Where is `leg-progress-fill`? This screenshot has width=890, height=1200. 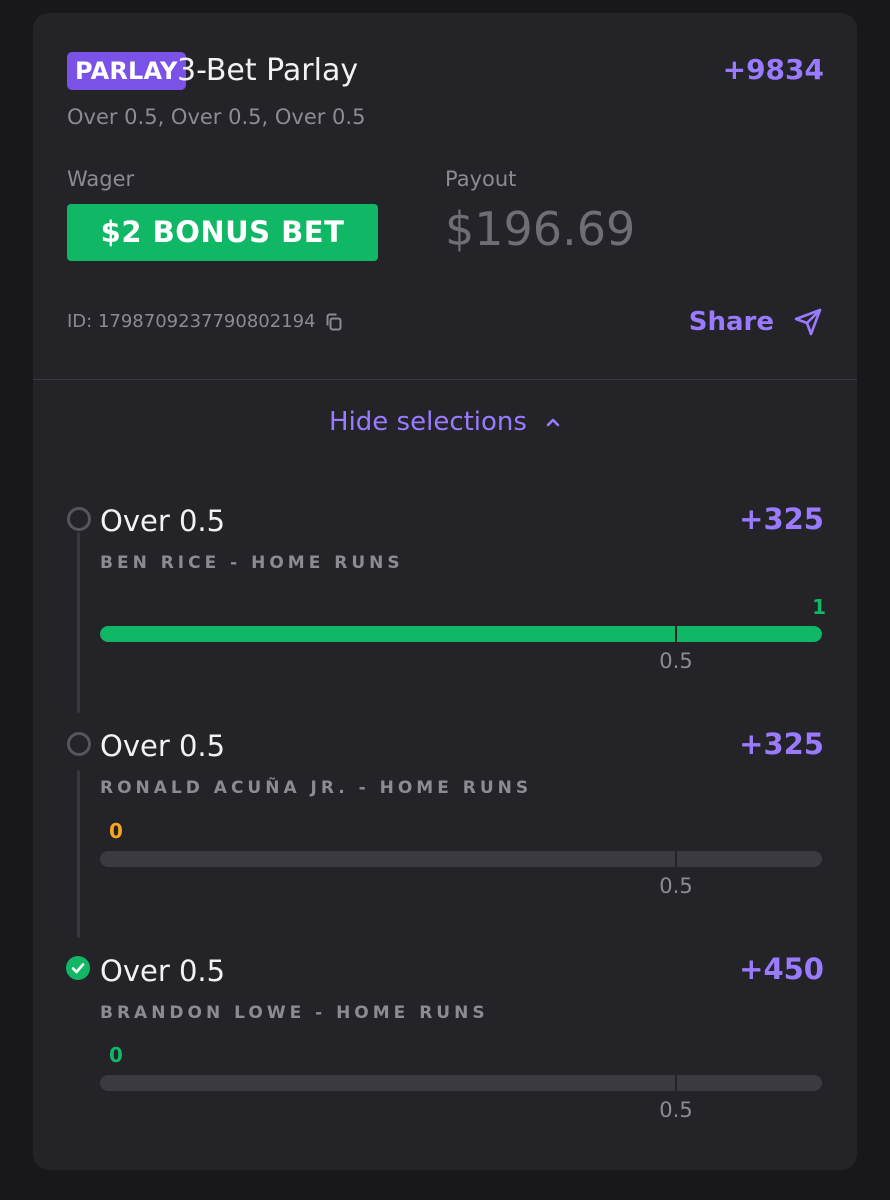
leg-progress-fill is located at coordinates (461, 634).